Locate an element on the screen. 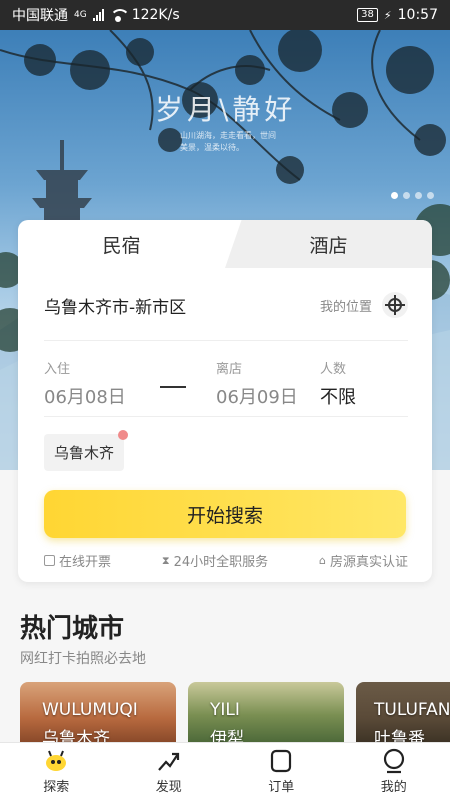 The width and height of the screenshot is (450, 800). clock: 10:57 is located at coordinates (417, 15).